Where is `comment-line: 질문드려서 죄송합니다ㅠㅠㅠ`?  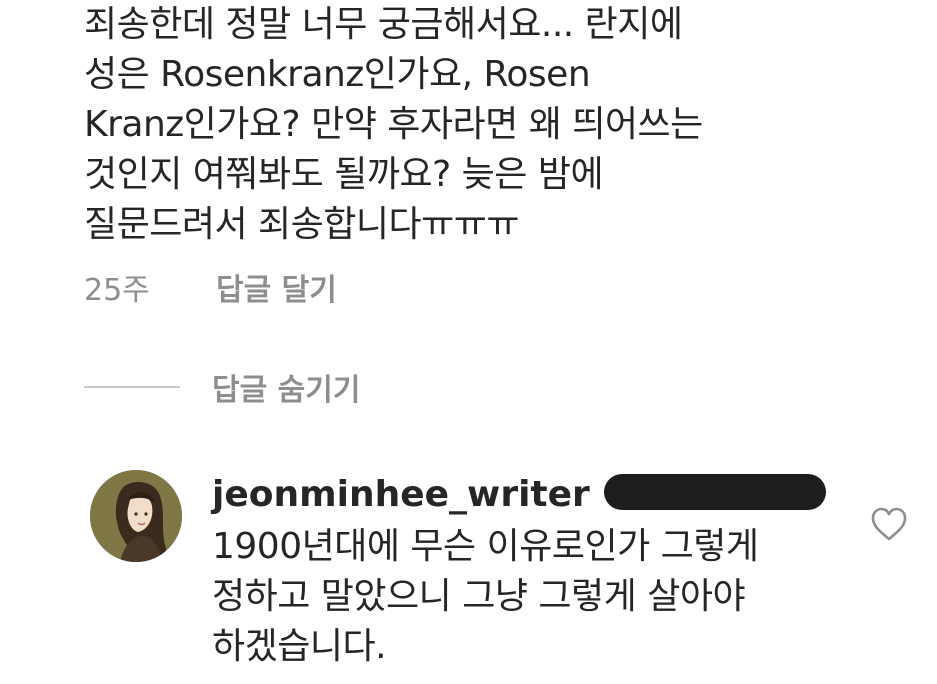
comment-line: 질문드려서 죄송합니다ㅠㅠㅠ is located at coordinates (302, 224).